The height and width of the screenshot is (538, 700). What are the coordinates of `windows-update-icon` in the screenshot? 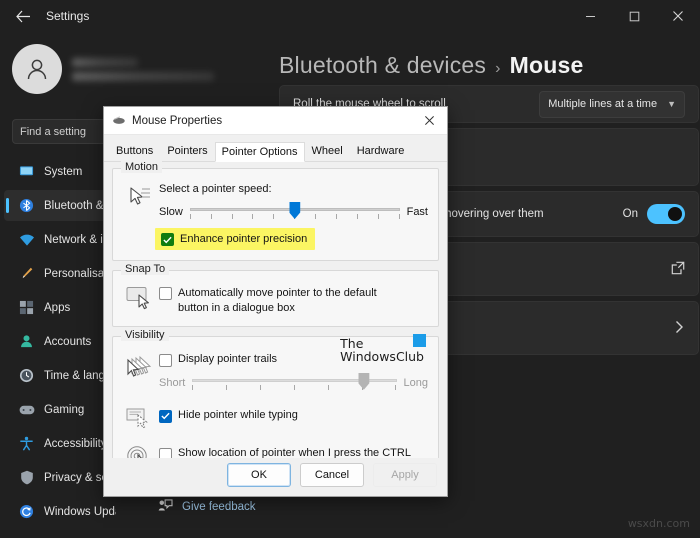 It's located at (26, 511).